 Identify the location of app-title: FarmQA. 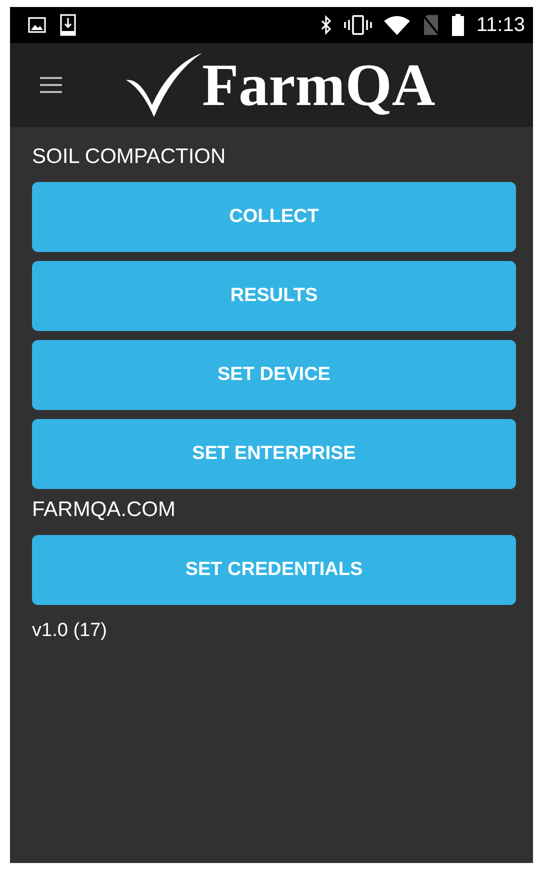
(319, 85).